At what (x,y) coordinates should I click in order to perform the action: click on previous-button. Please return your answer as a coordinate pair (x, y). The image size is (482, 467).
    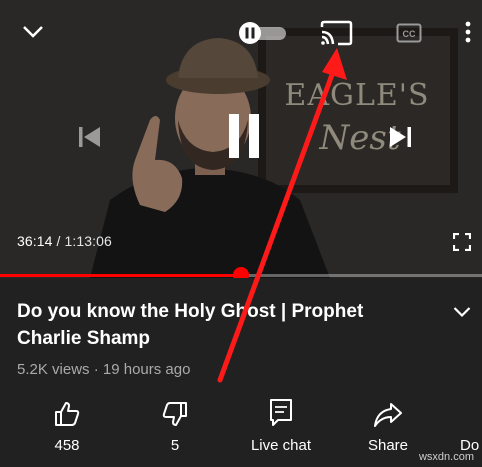
    Looking at the image, I should click on (89, 137).